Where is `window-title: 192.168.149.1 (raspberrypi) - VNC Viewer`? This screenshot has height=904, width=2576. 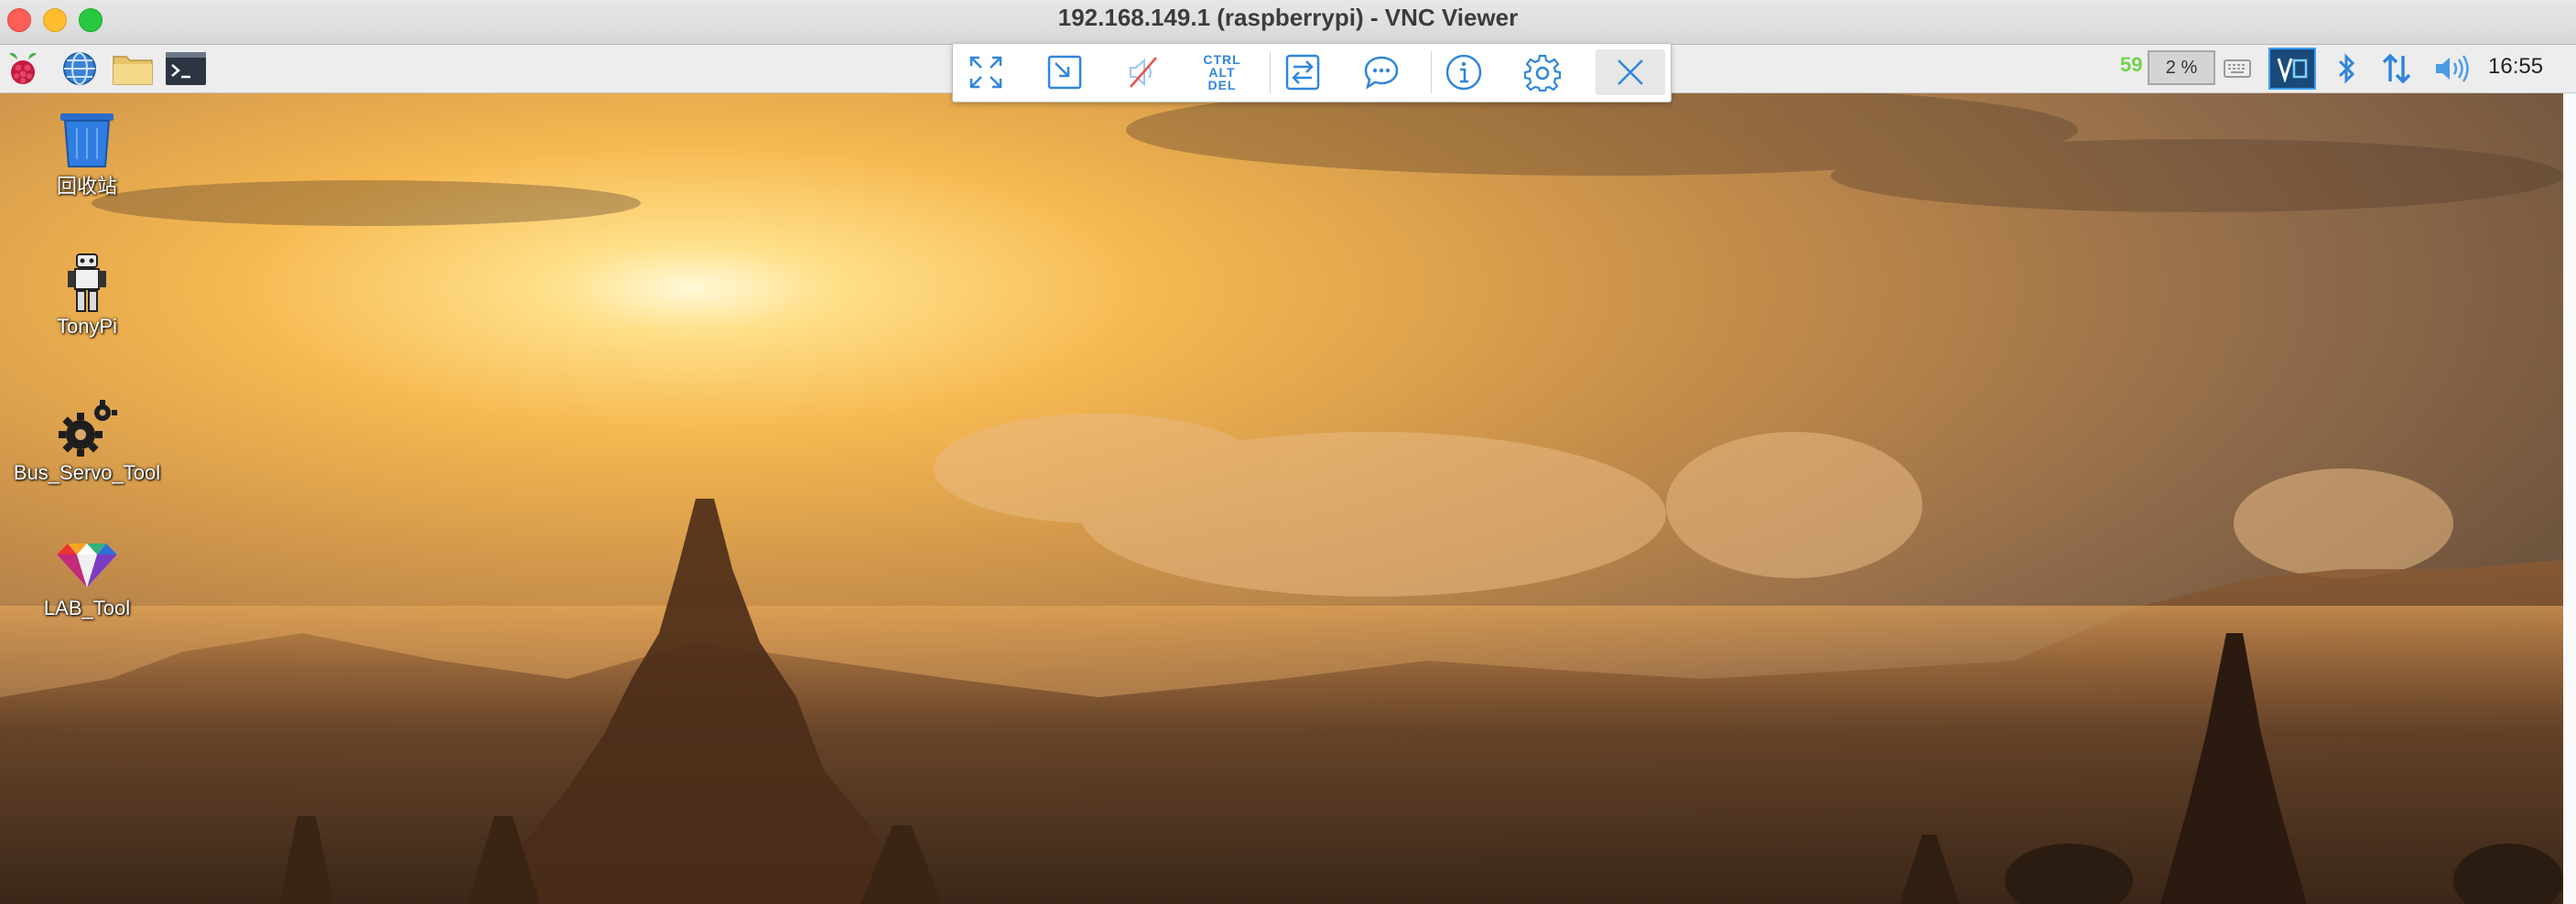 window-title: 192.168.149.1 (raspberrypi) - VNC Viewer is located at coordinates (1288, 17).